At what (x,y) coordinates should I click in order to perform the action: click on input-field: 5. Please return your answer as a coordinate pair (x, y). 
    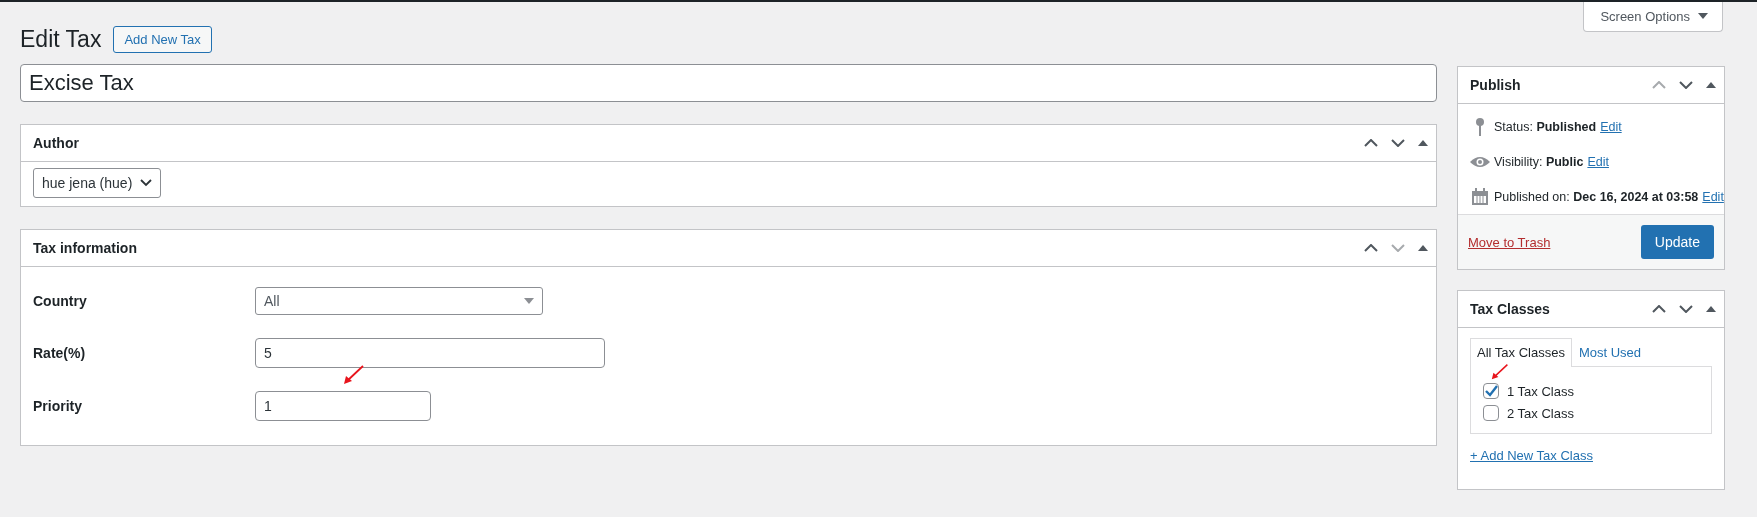
    Looking at the image, I should click on (430, 353).